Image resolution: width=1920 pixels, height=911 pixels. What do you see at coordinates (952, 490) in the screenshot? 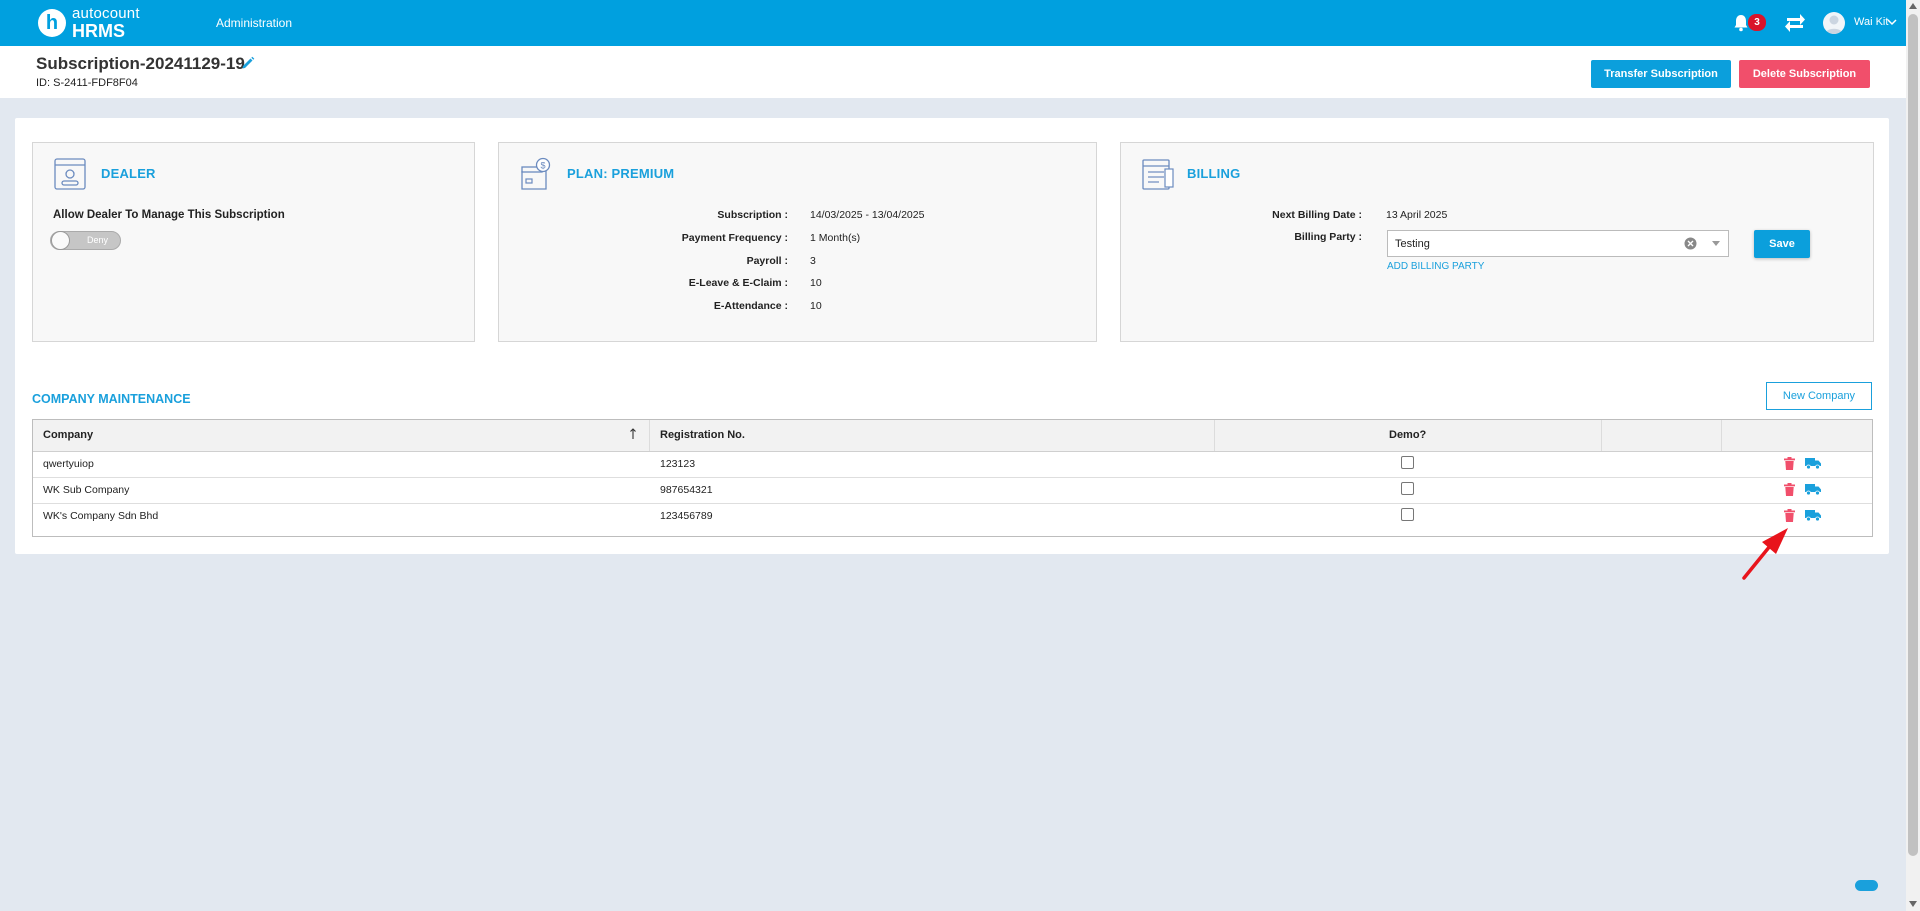
I see `table-row: WK Sub Company 987654321` at bounding box center [952, 490].